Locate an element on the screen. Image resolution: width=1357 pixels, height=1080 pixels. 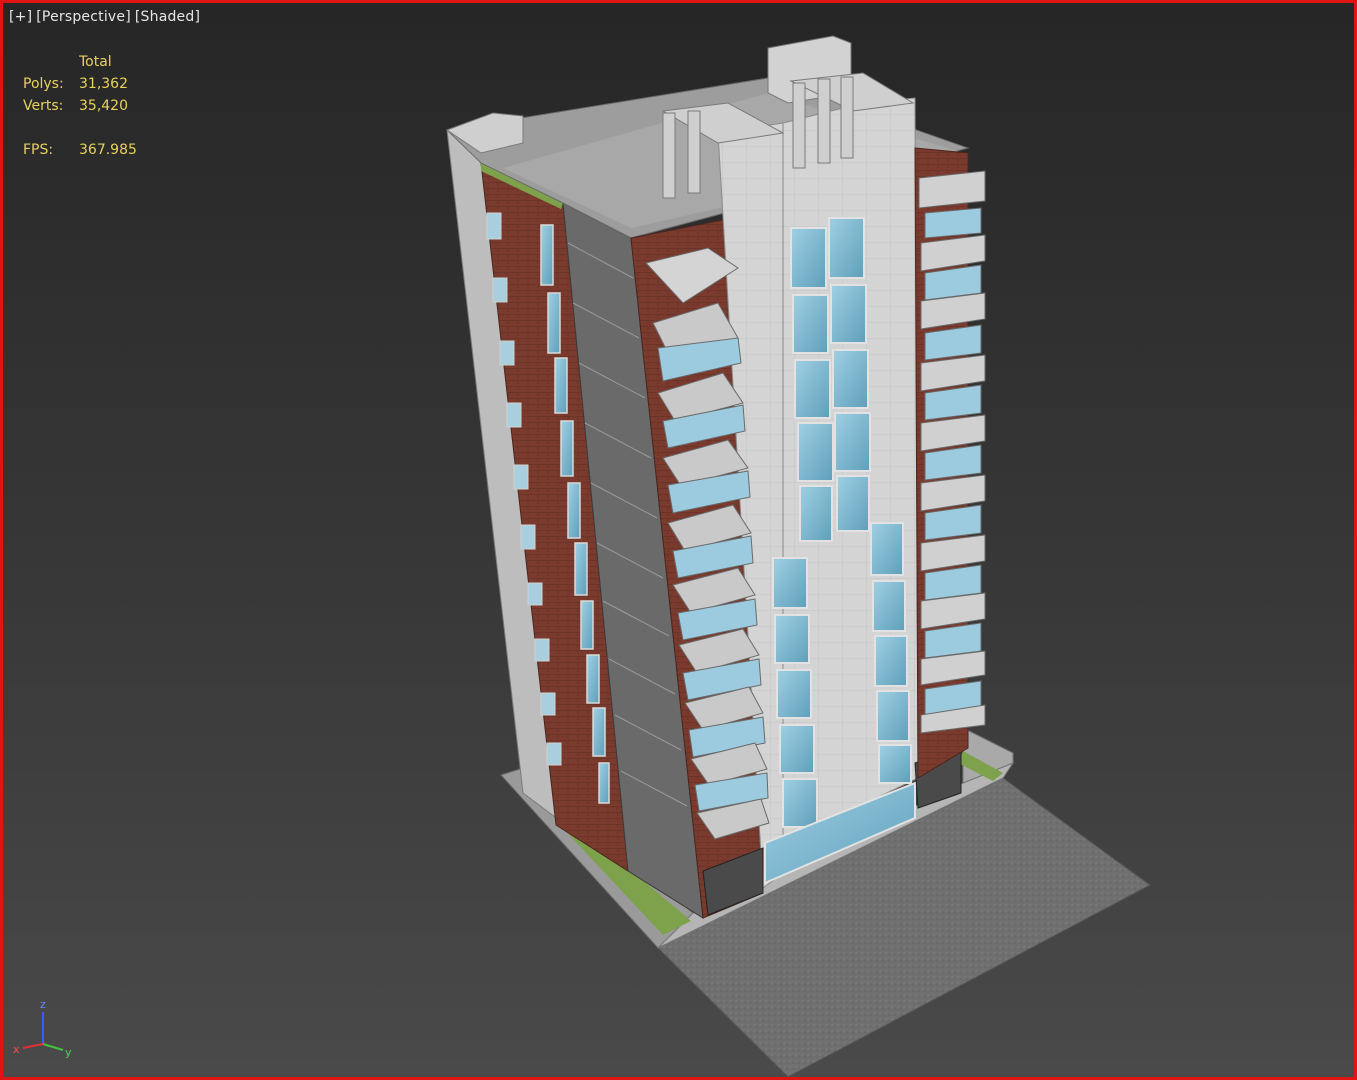
viewport-menu-button: [+] is located at coordinates (20, 17).